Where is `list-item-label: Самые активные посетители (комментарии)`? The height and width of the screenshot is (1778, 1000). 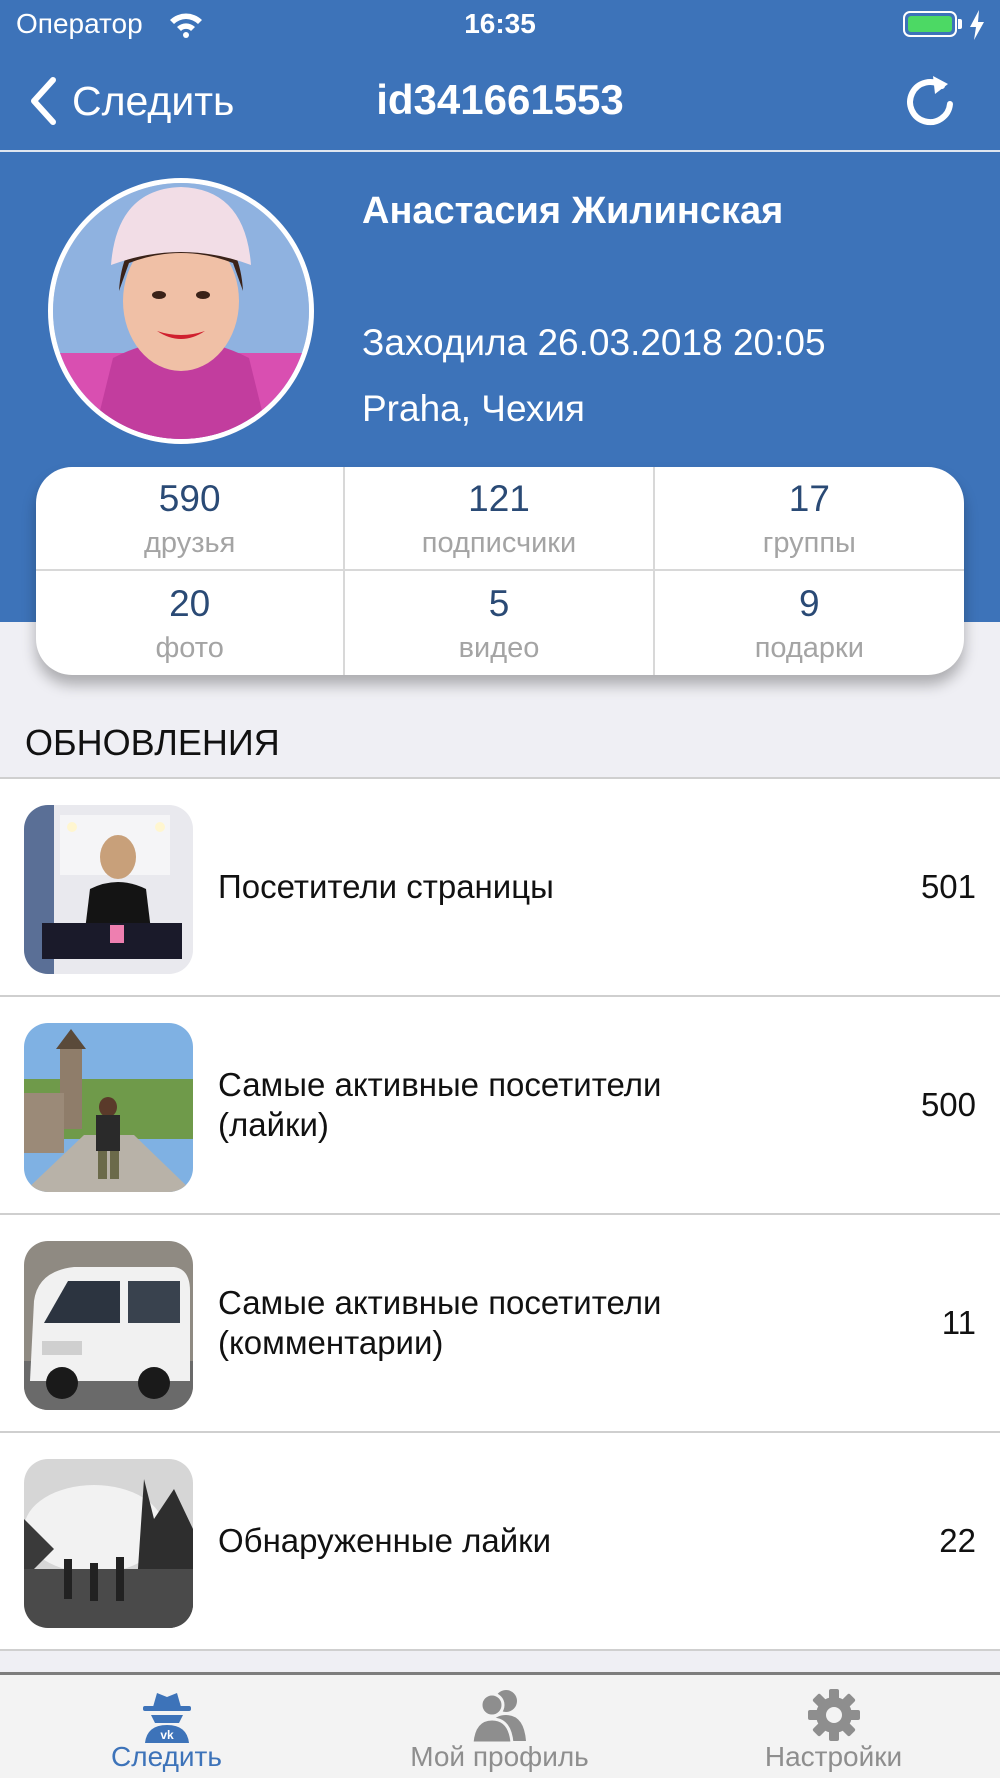
list-item-label: Самые активные посетители (комментарии) is located at coordinates (440, 1322).